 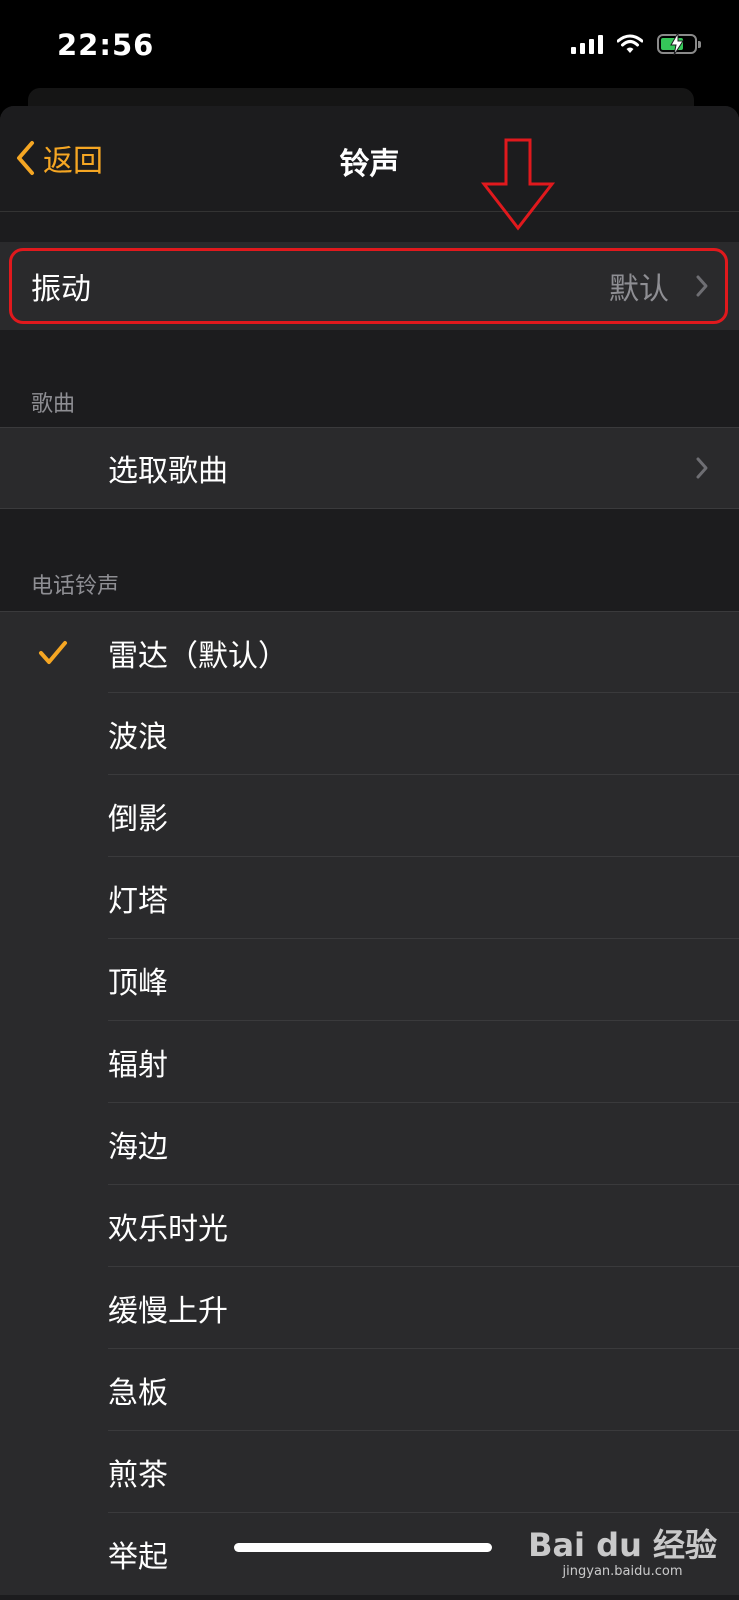 What do you see at coordinates (369, 898) in the screenshot?
I see `ringtone-row: 灯塔` at bounding box center [369, 898].